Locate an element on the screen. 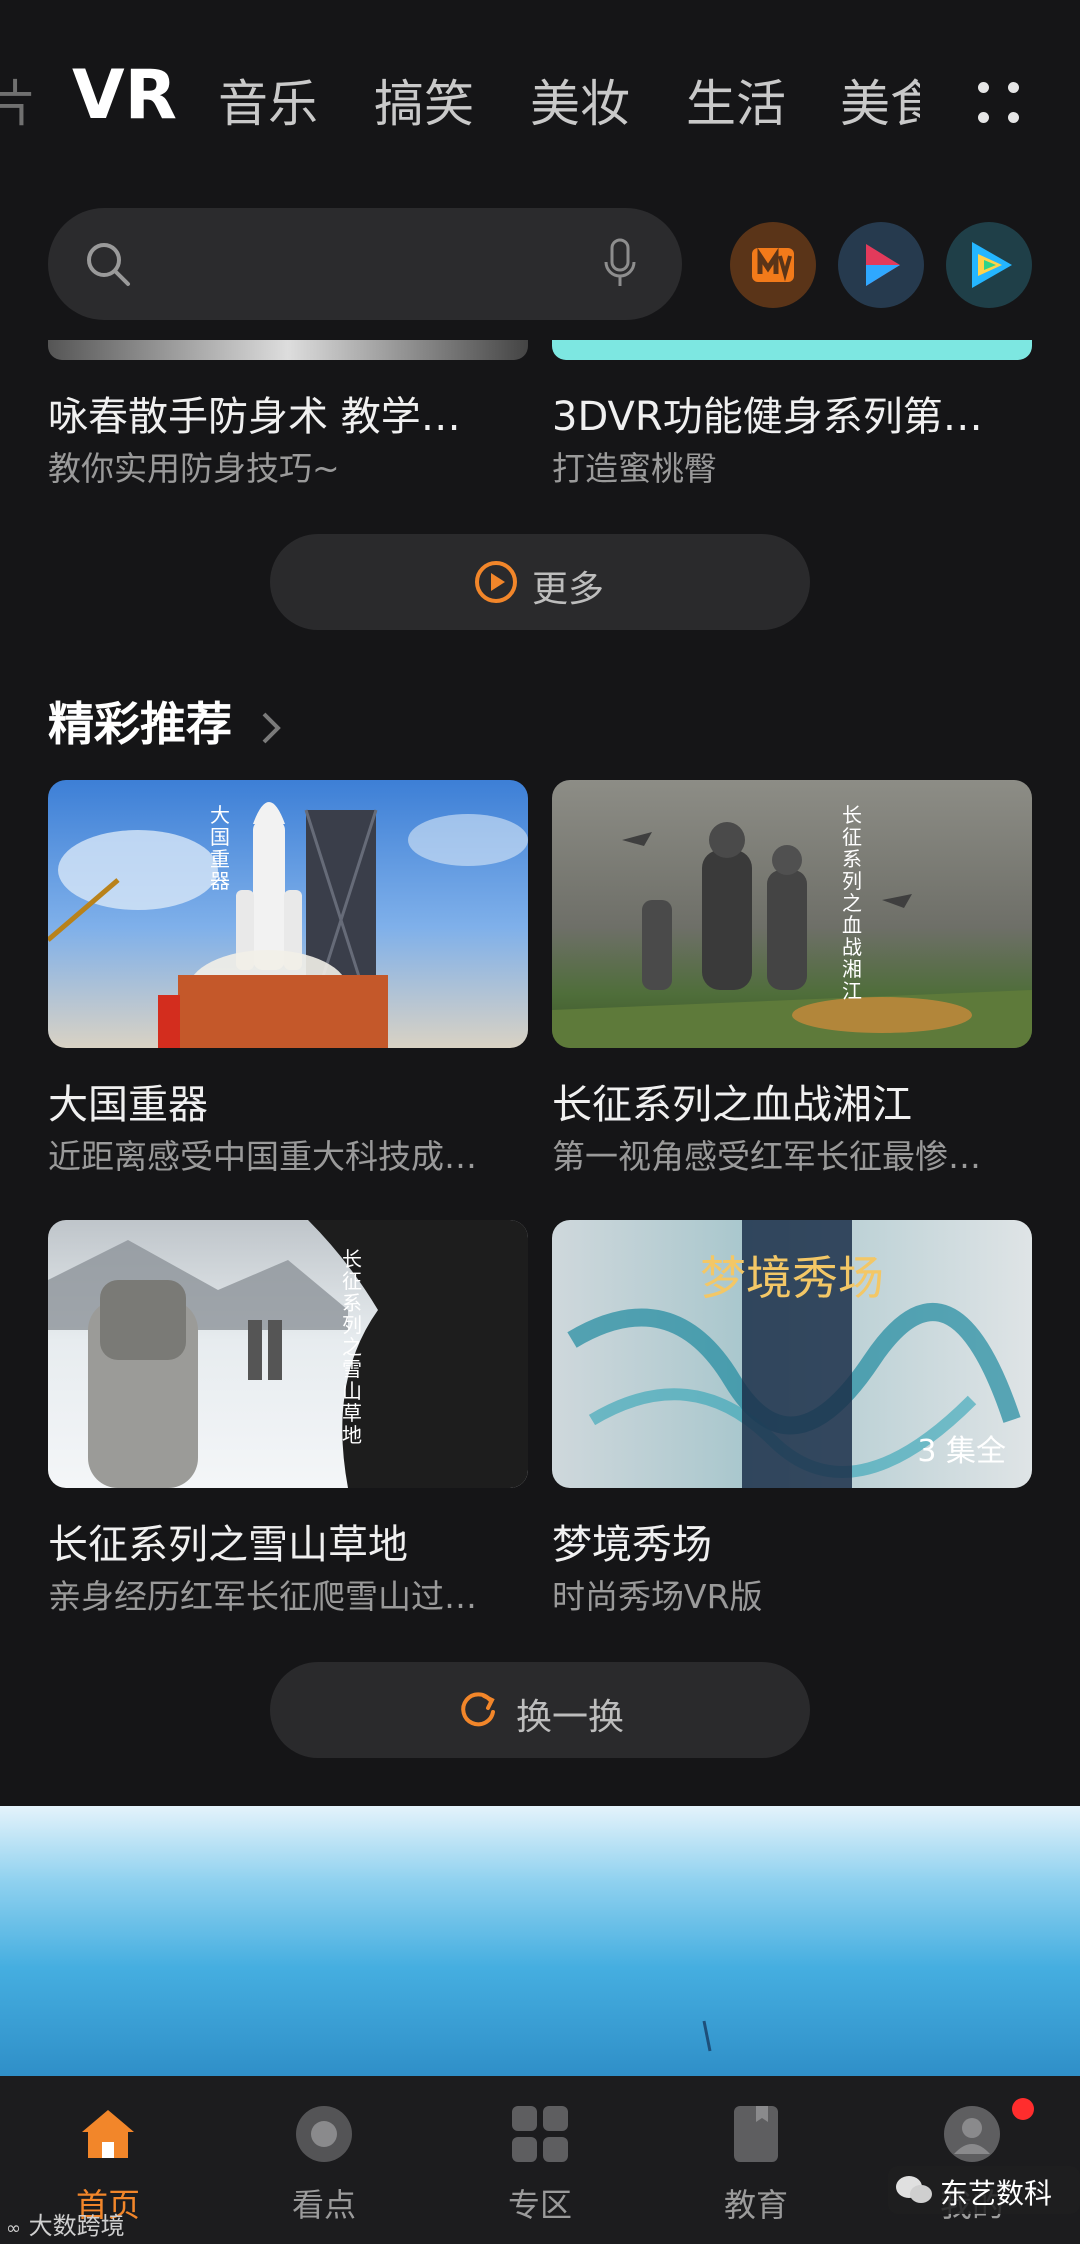 Image resolution: width=1080 pixels, height=2244 pixels. notification-dot is located at coordinates (1023, 2109).